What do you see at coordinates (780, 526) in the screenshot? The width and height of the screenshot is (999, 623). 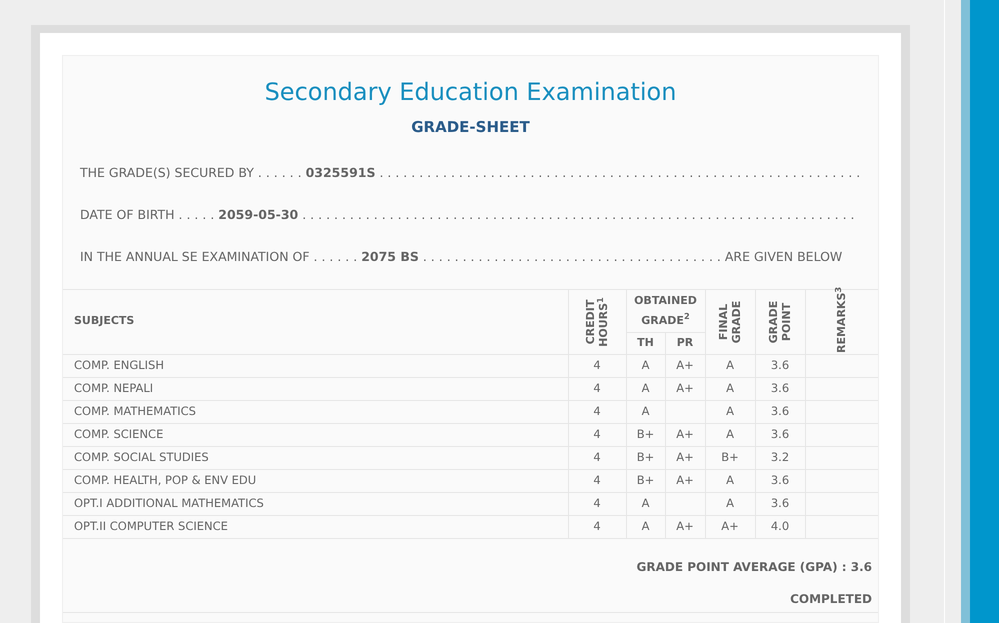 I see `table-cell: 4.0` at bounding box center [780, 526].